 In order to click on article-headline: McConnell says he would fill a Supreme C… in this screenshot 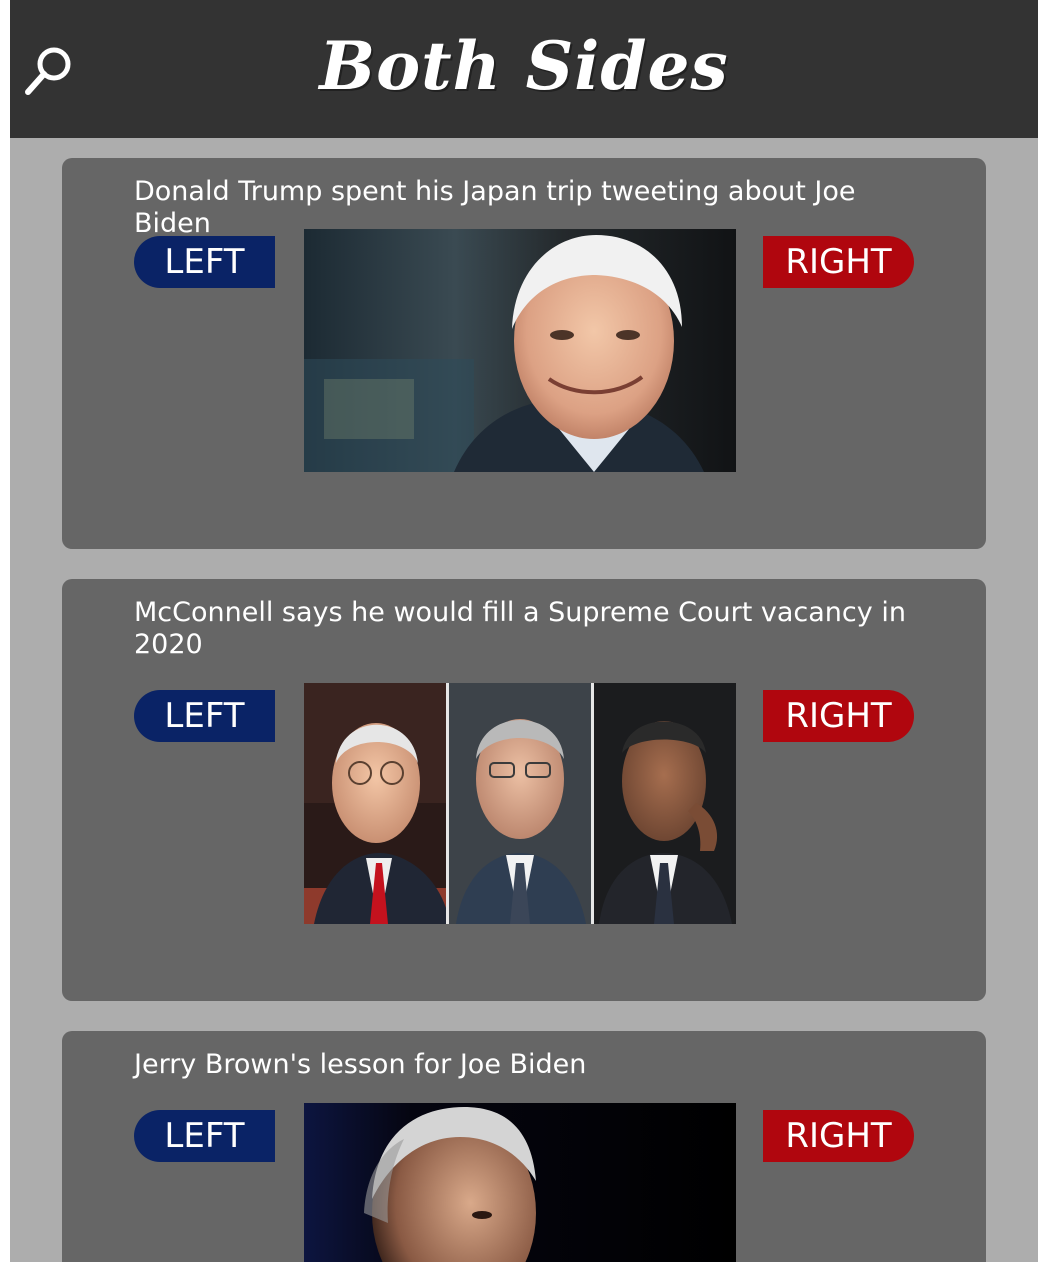, I will do `click(525, 629)`.